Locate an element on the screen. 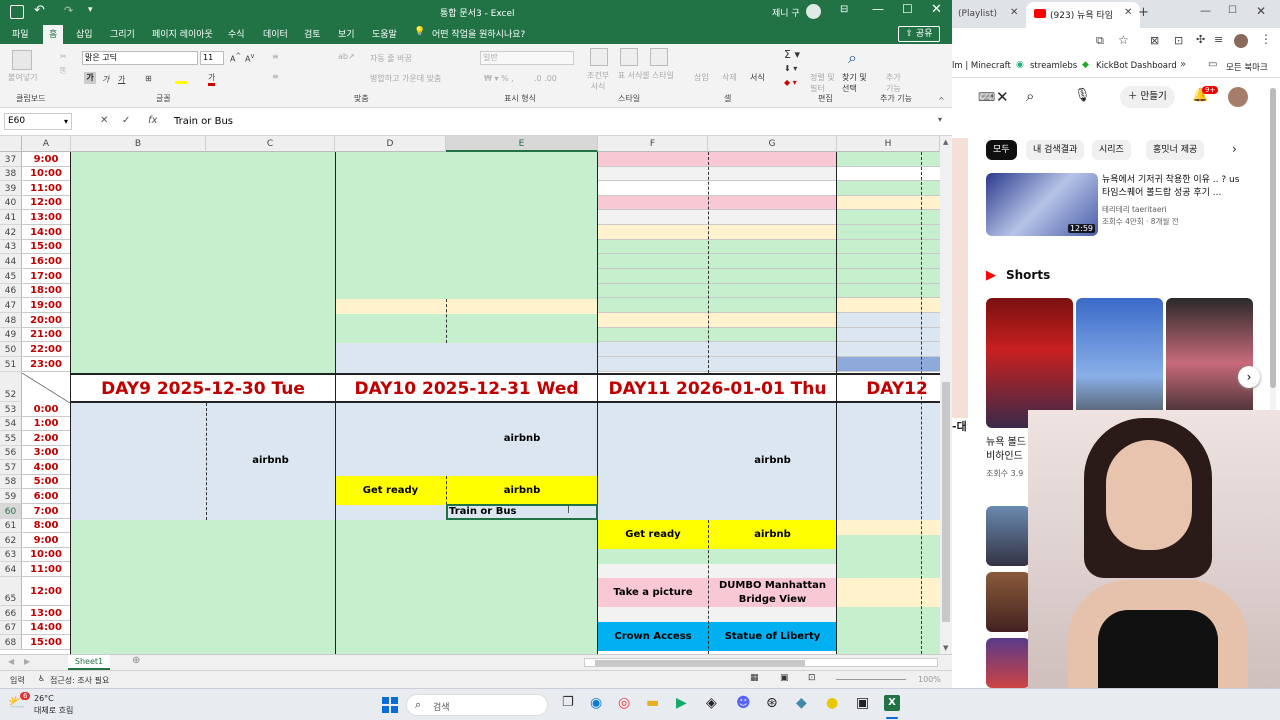  page-scroll-thumb is located at coordinates (1273, 238).